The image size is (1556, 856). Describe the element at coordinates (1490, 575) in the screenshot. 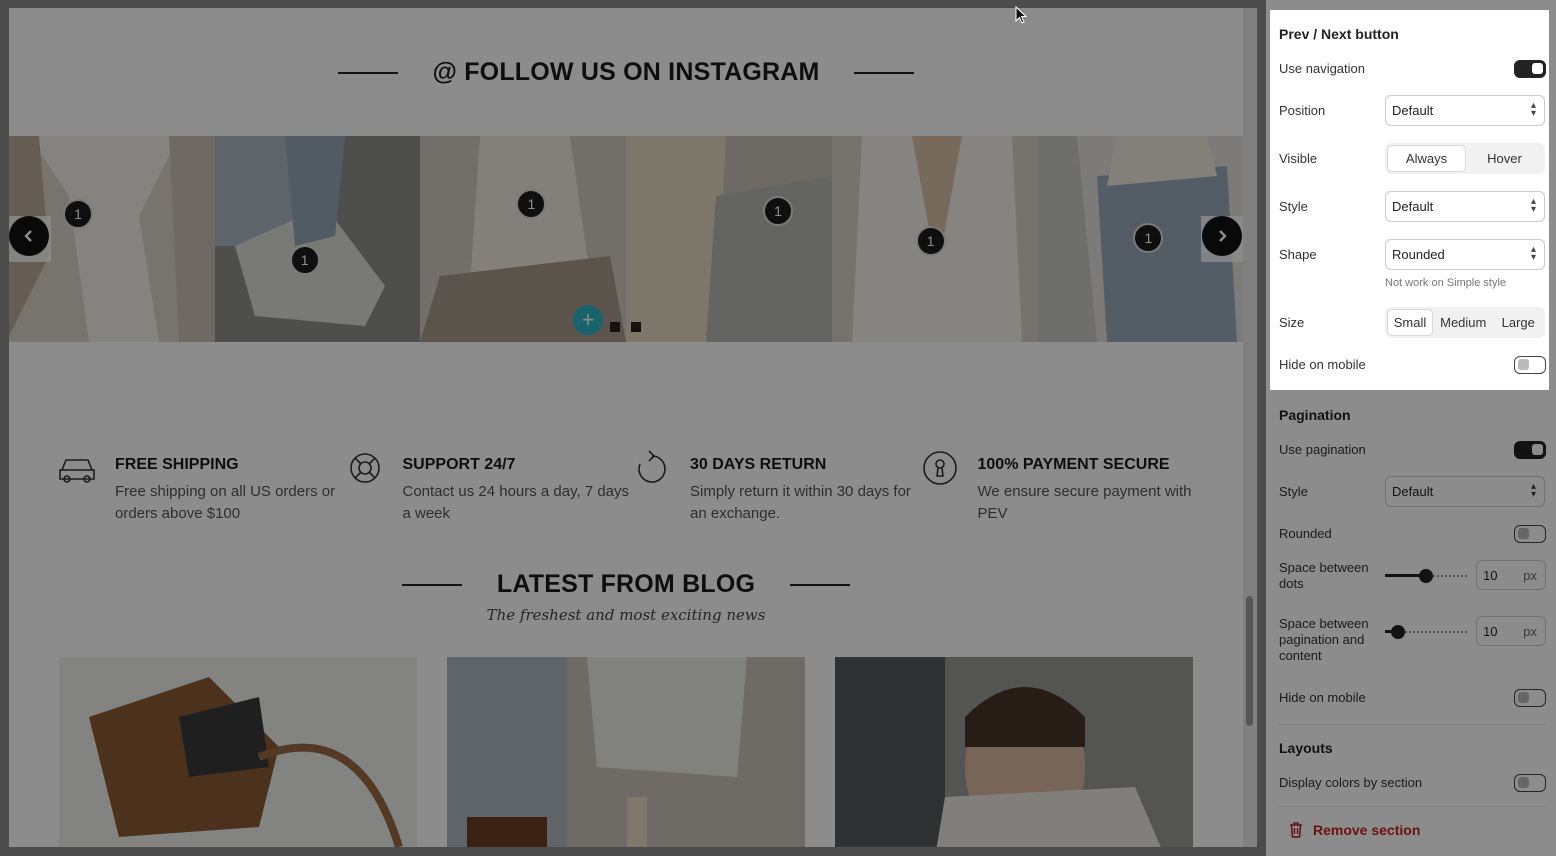

I see `space-dots-value: 10` at that location.